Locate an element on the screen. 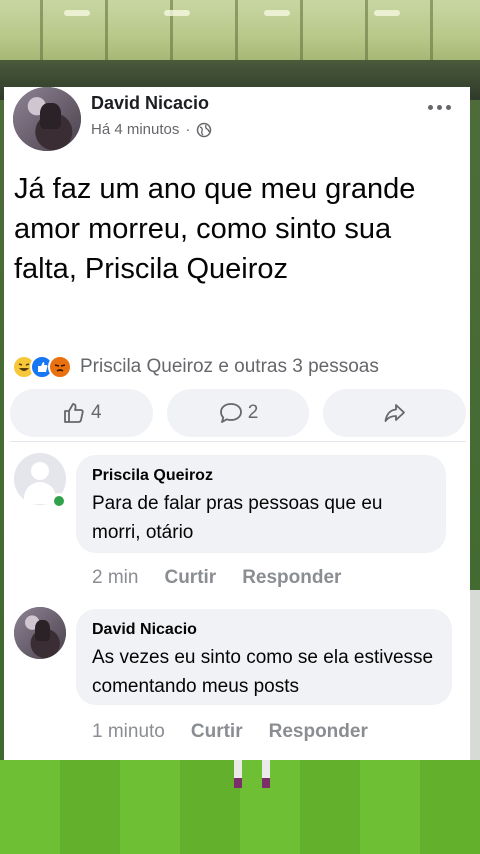  comment-button: 2 is located at coordinates (238, 413).